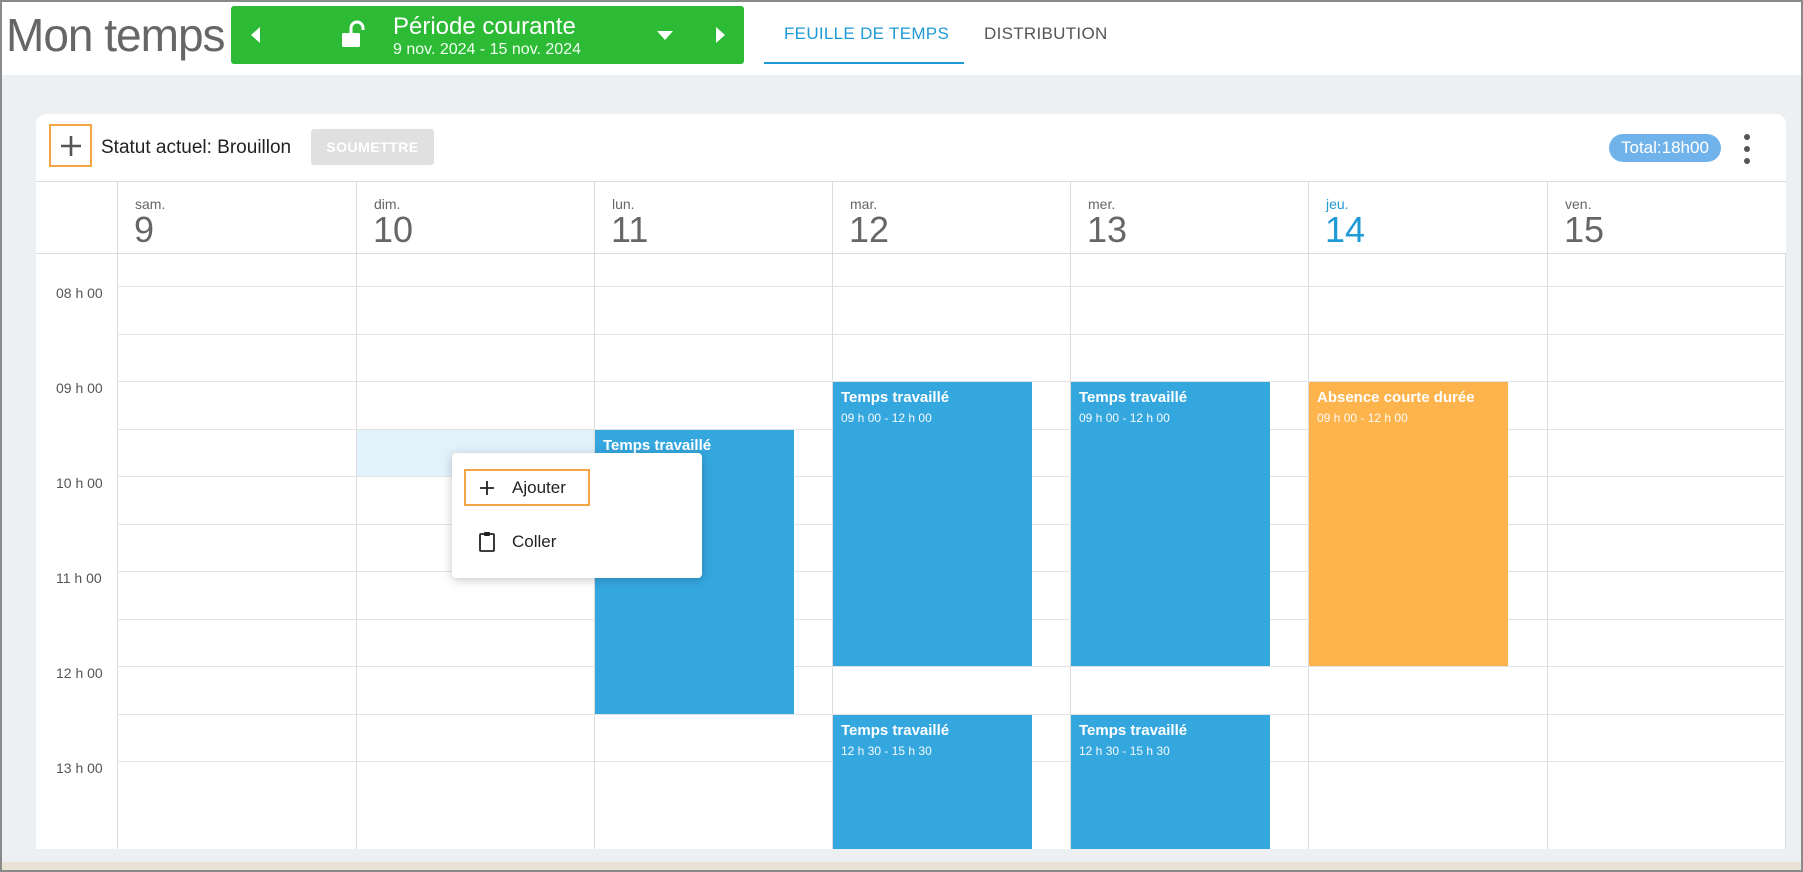 The image size is (1803, 872). I want to click on unlock-icon, so click(353, 33).